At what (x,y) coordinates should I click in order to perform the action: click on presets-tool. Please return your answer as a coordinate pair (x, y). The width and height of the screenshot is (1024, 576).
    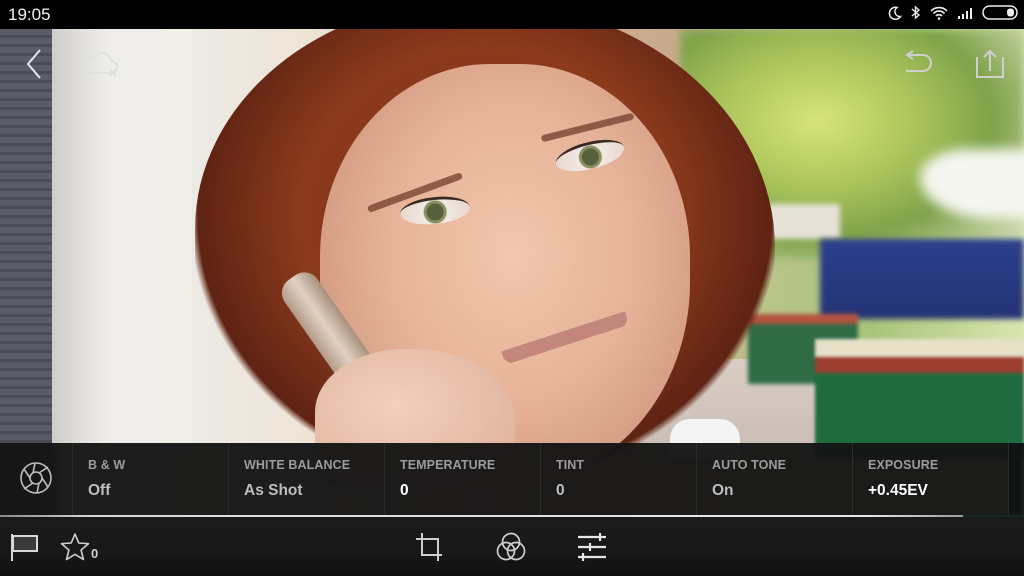
    Looking at the image, I should click on (511, 547).